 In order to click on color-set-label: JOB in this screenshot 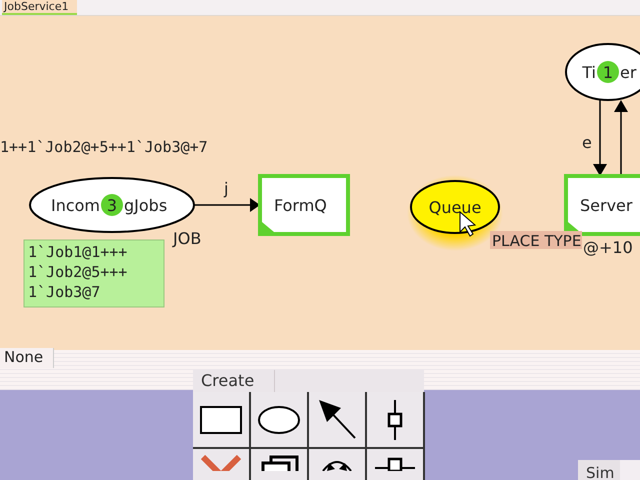, I will do `click(187, 238)`.